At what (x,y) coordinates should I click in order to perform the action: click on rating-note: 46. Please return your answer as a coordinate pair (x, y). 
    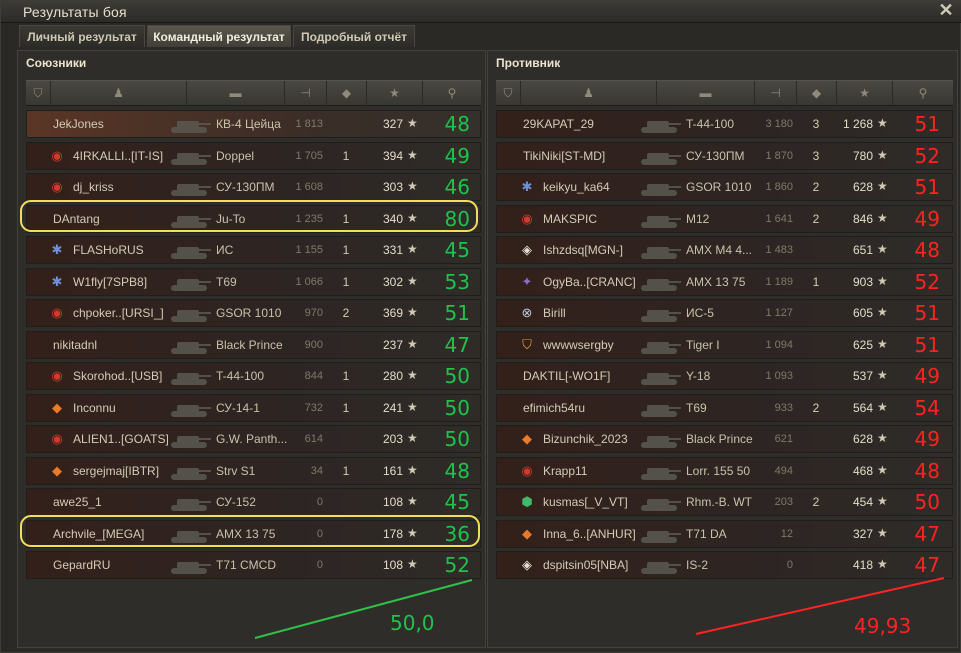
    Looking at the image, I should click on (457, 187).